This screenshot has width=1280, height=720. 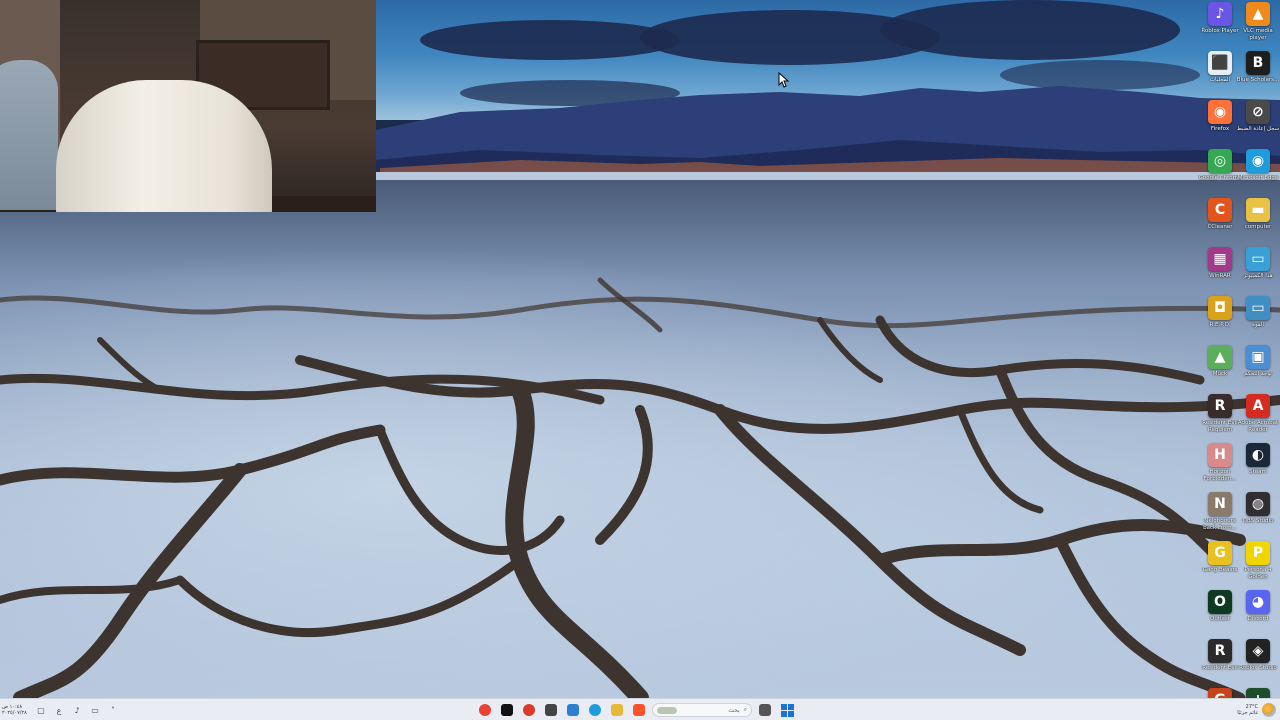 I want to click on desktop-icon: ⊘ سجل إعادة الضبط, so click(x=1258, y=124).